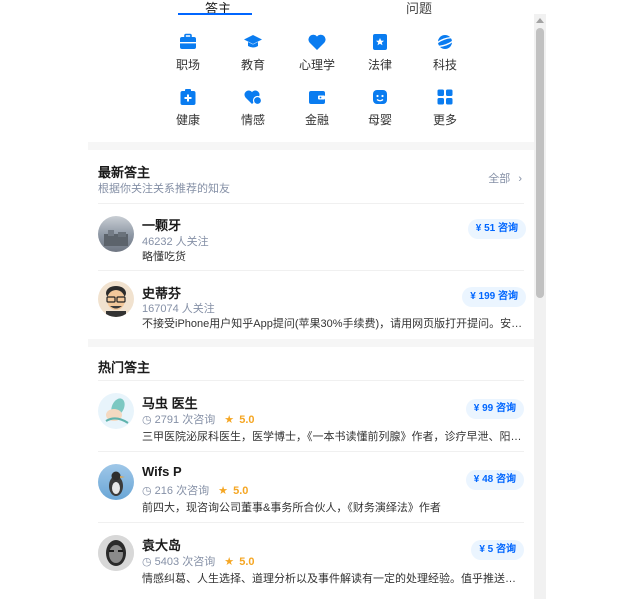  I want to click on scrollbar-thumb, so click(540, 163).